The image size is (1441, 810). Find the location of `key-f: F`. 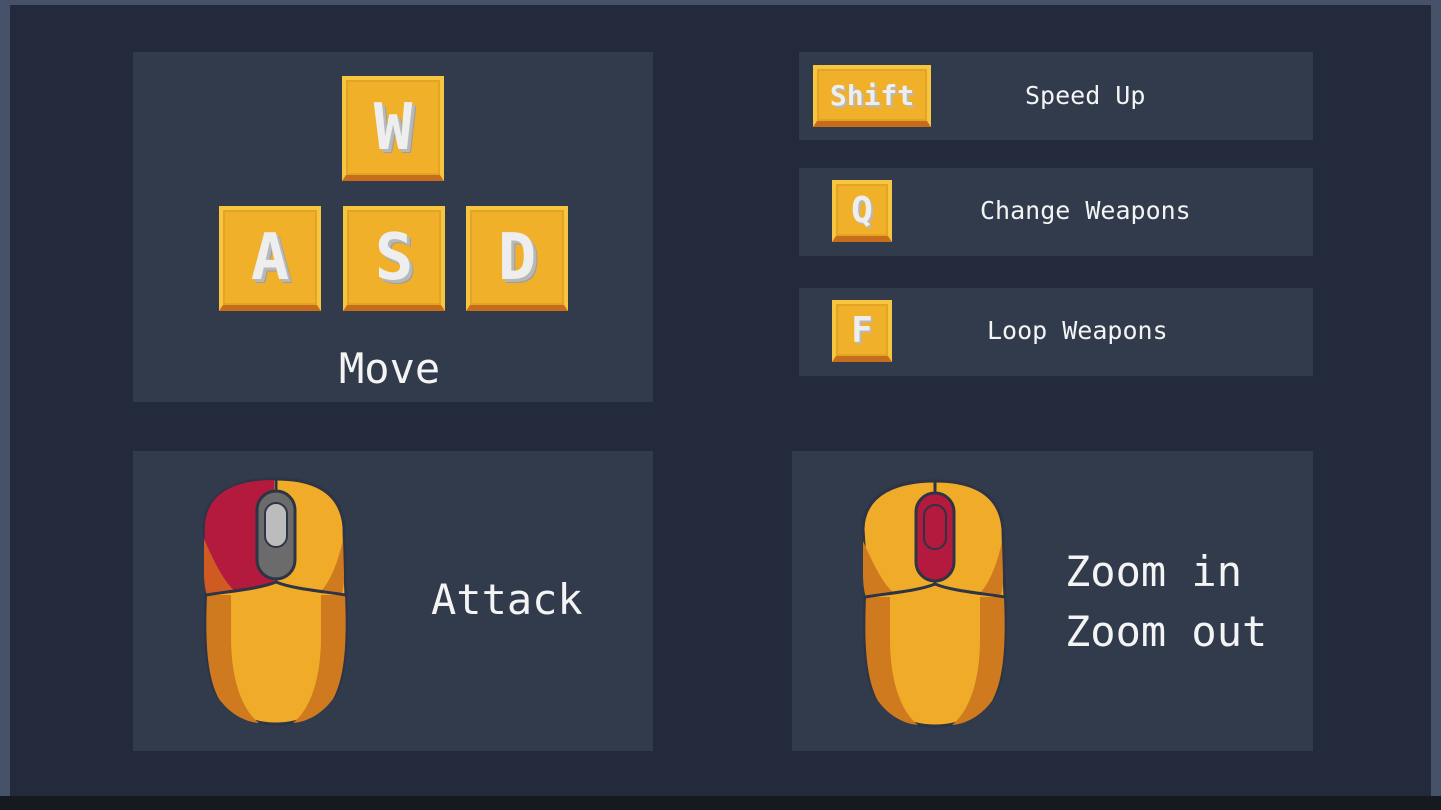

key-f: F is located at coordinates (862, 331).